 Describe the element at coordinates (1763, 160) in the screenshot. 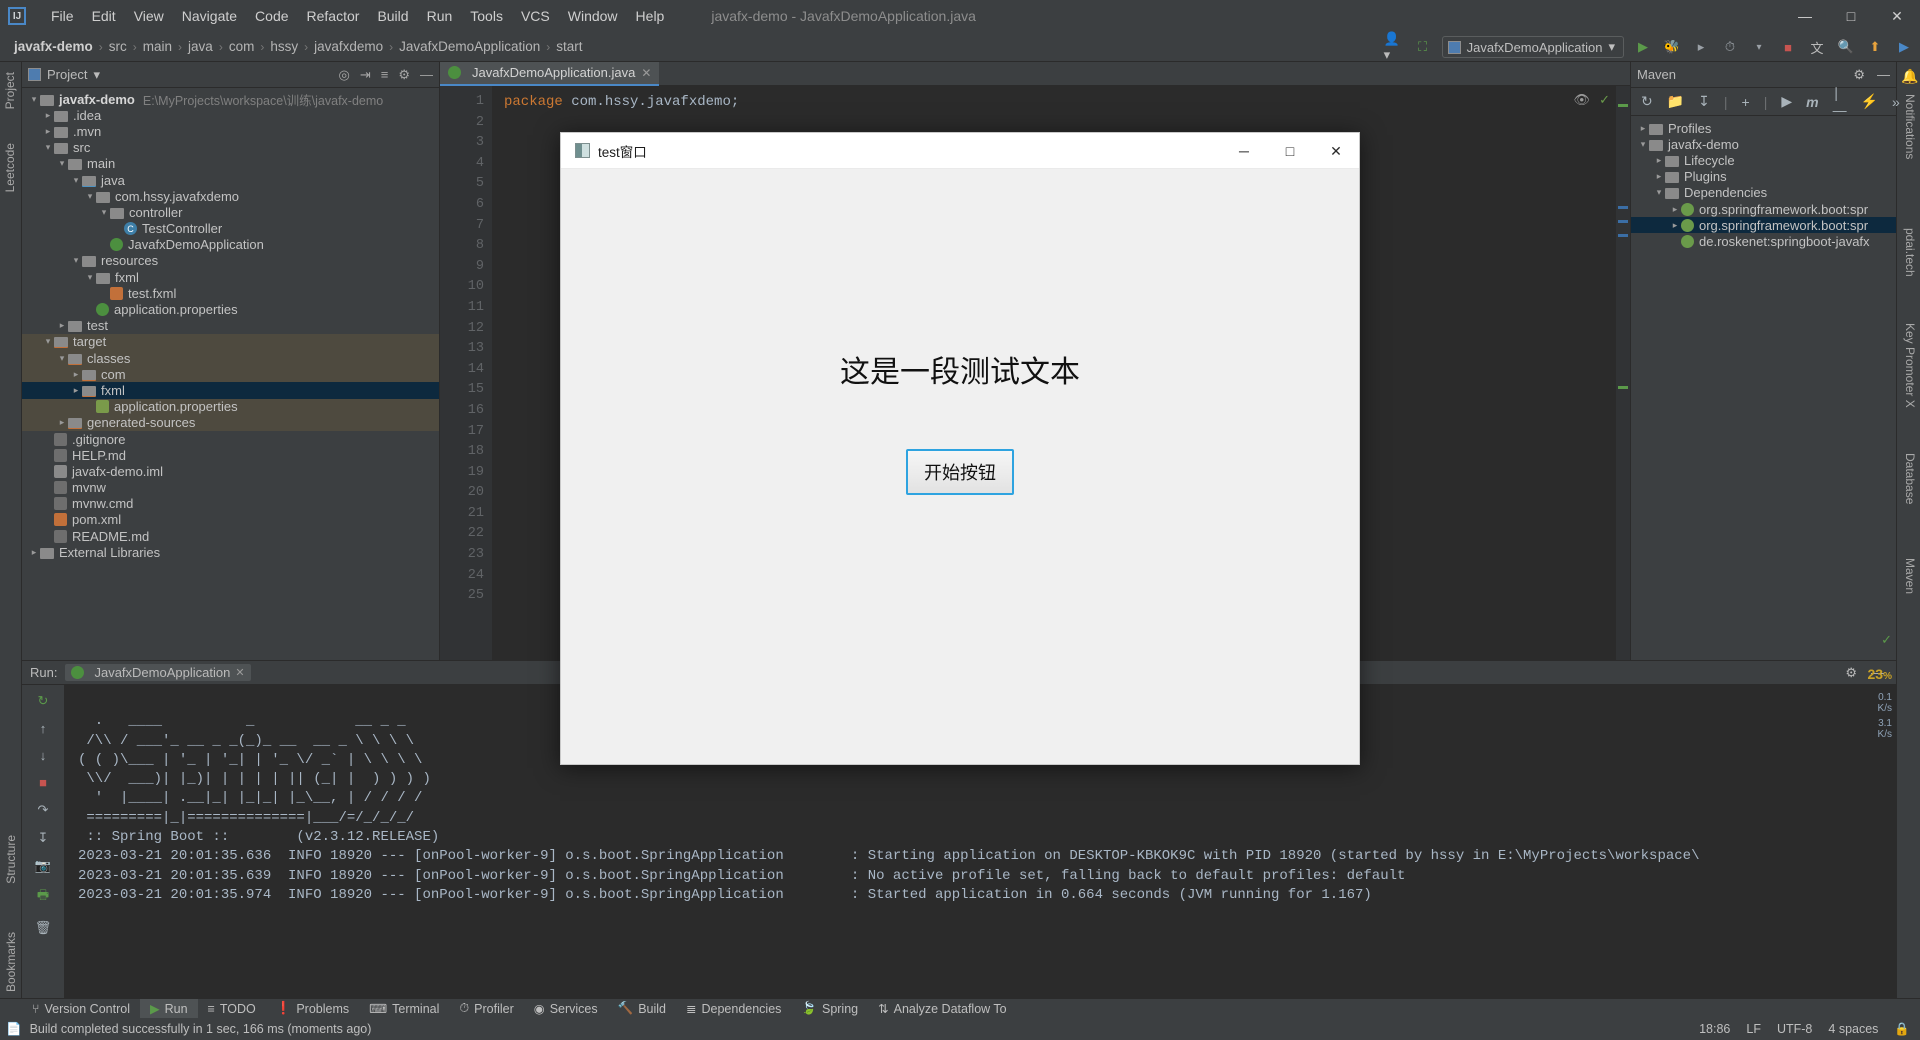

I see `maven-tree-row: ▸ Lifecycle` at that location.